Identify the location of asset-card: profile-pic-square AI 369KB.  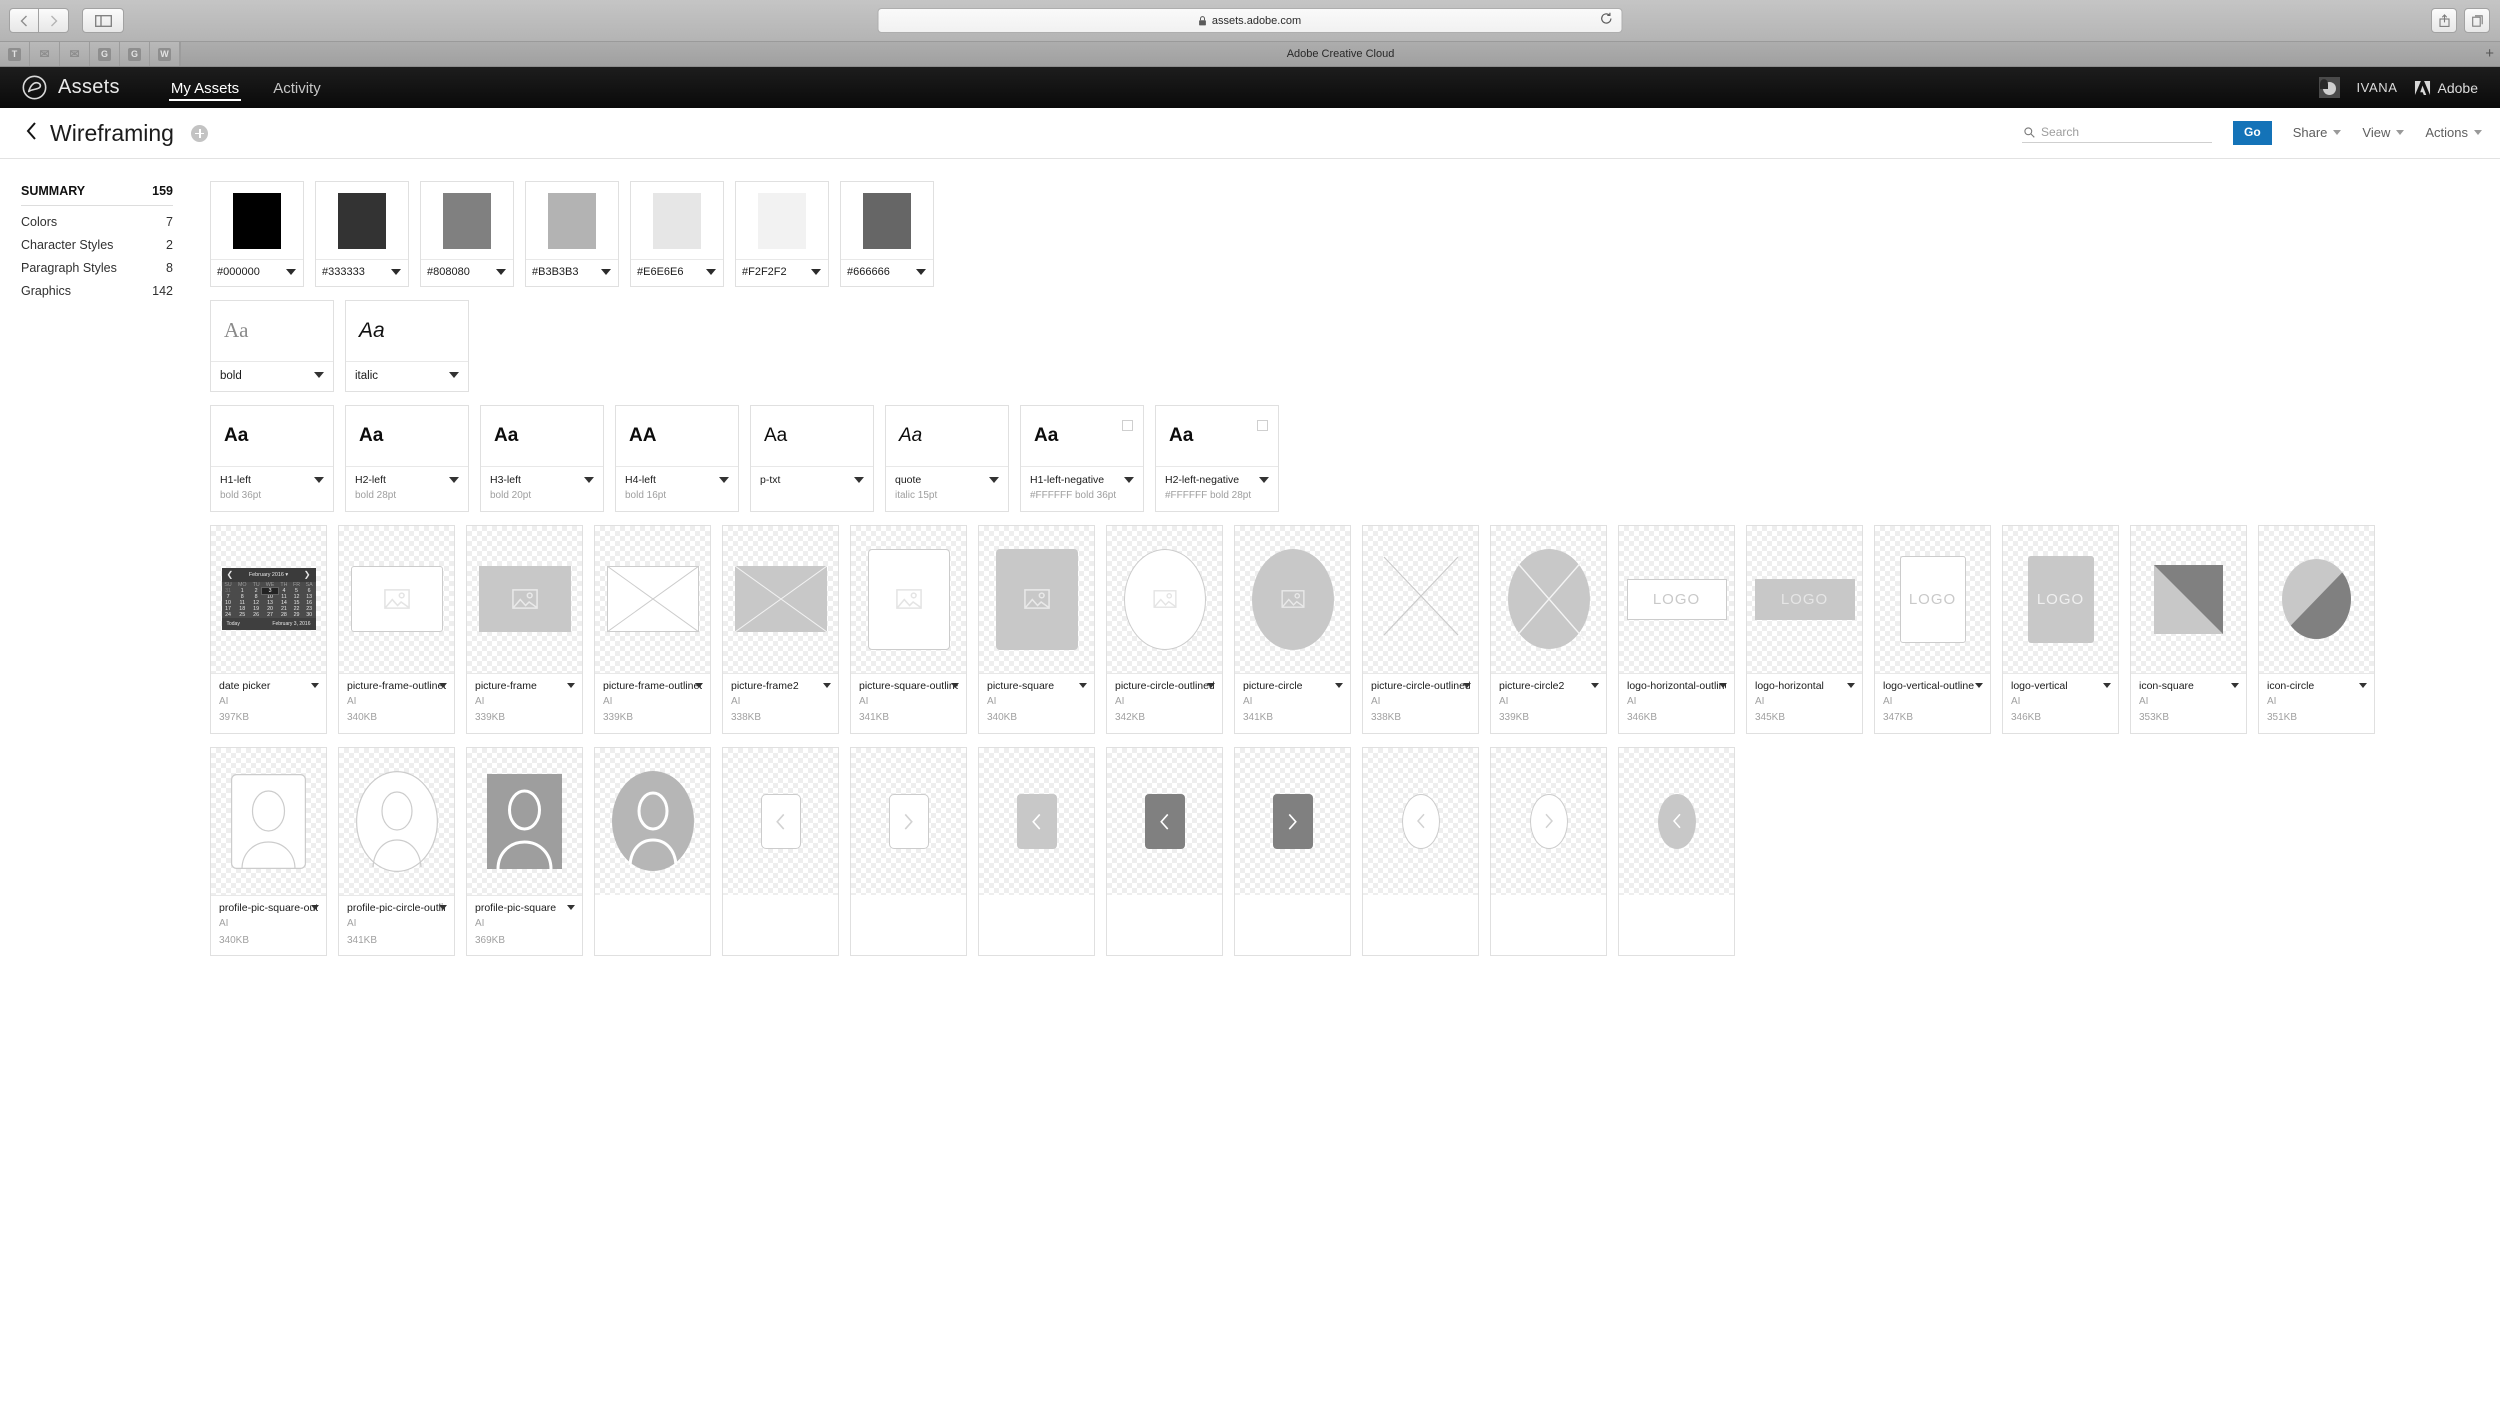
(524, 851).